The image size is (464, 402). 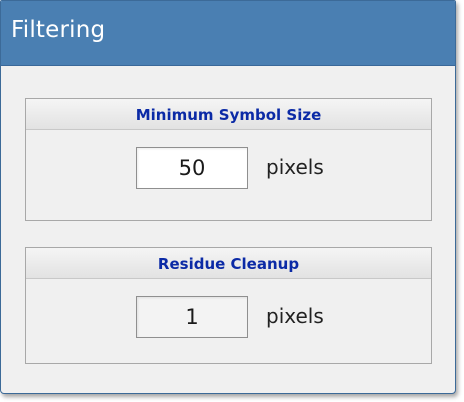 What do you see at coordinates (295, 316) in the screenshot?
I see `residue-cleanup-unit: pixels` at bounding box center [295, 316].